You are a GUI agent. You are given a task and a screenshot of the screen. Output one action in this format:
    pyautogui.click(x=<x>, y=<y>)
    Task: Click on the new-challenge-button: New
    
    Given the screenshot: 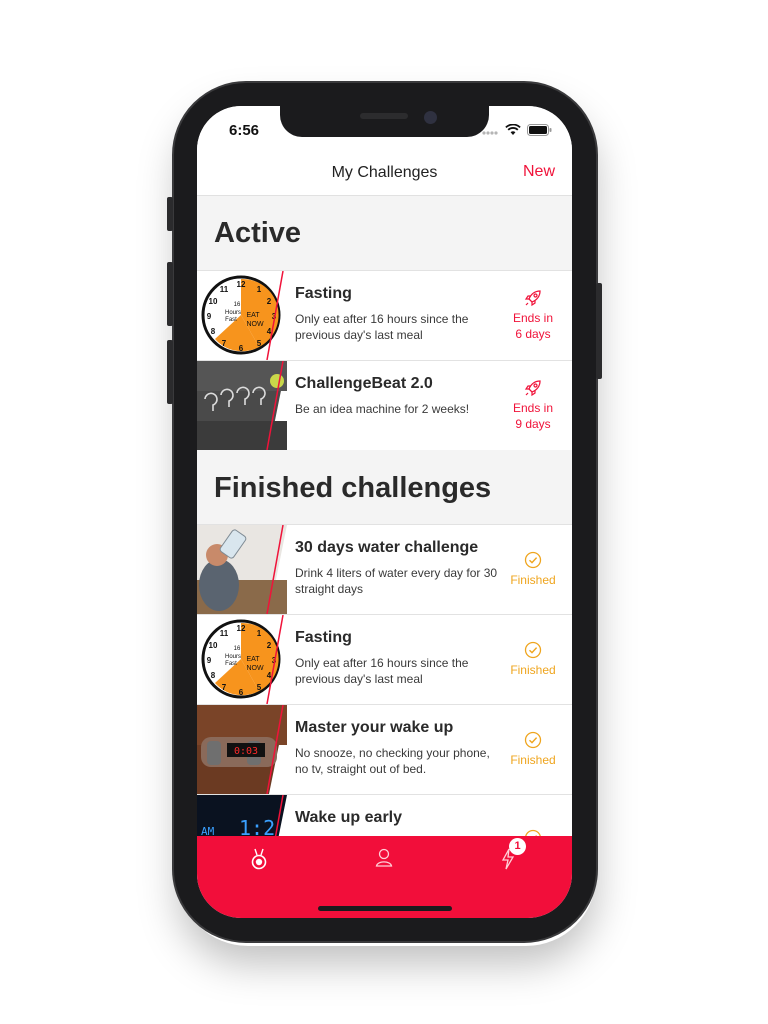 What is the action you would take?
    pyautogui.click(x=539, y=172)
    